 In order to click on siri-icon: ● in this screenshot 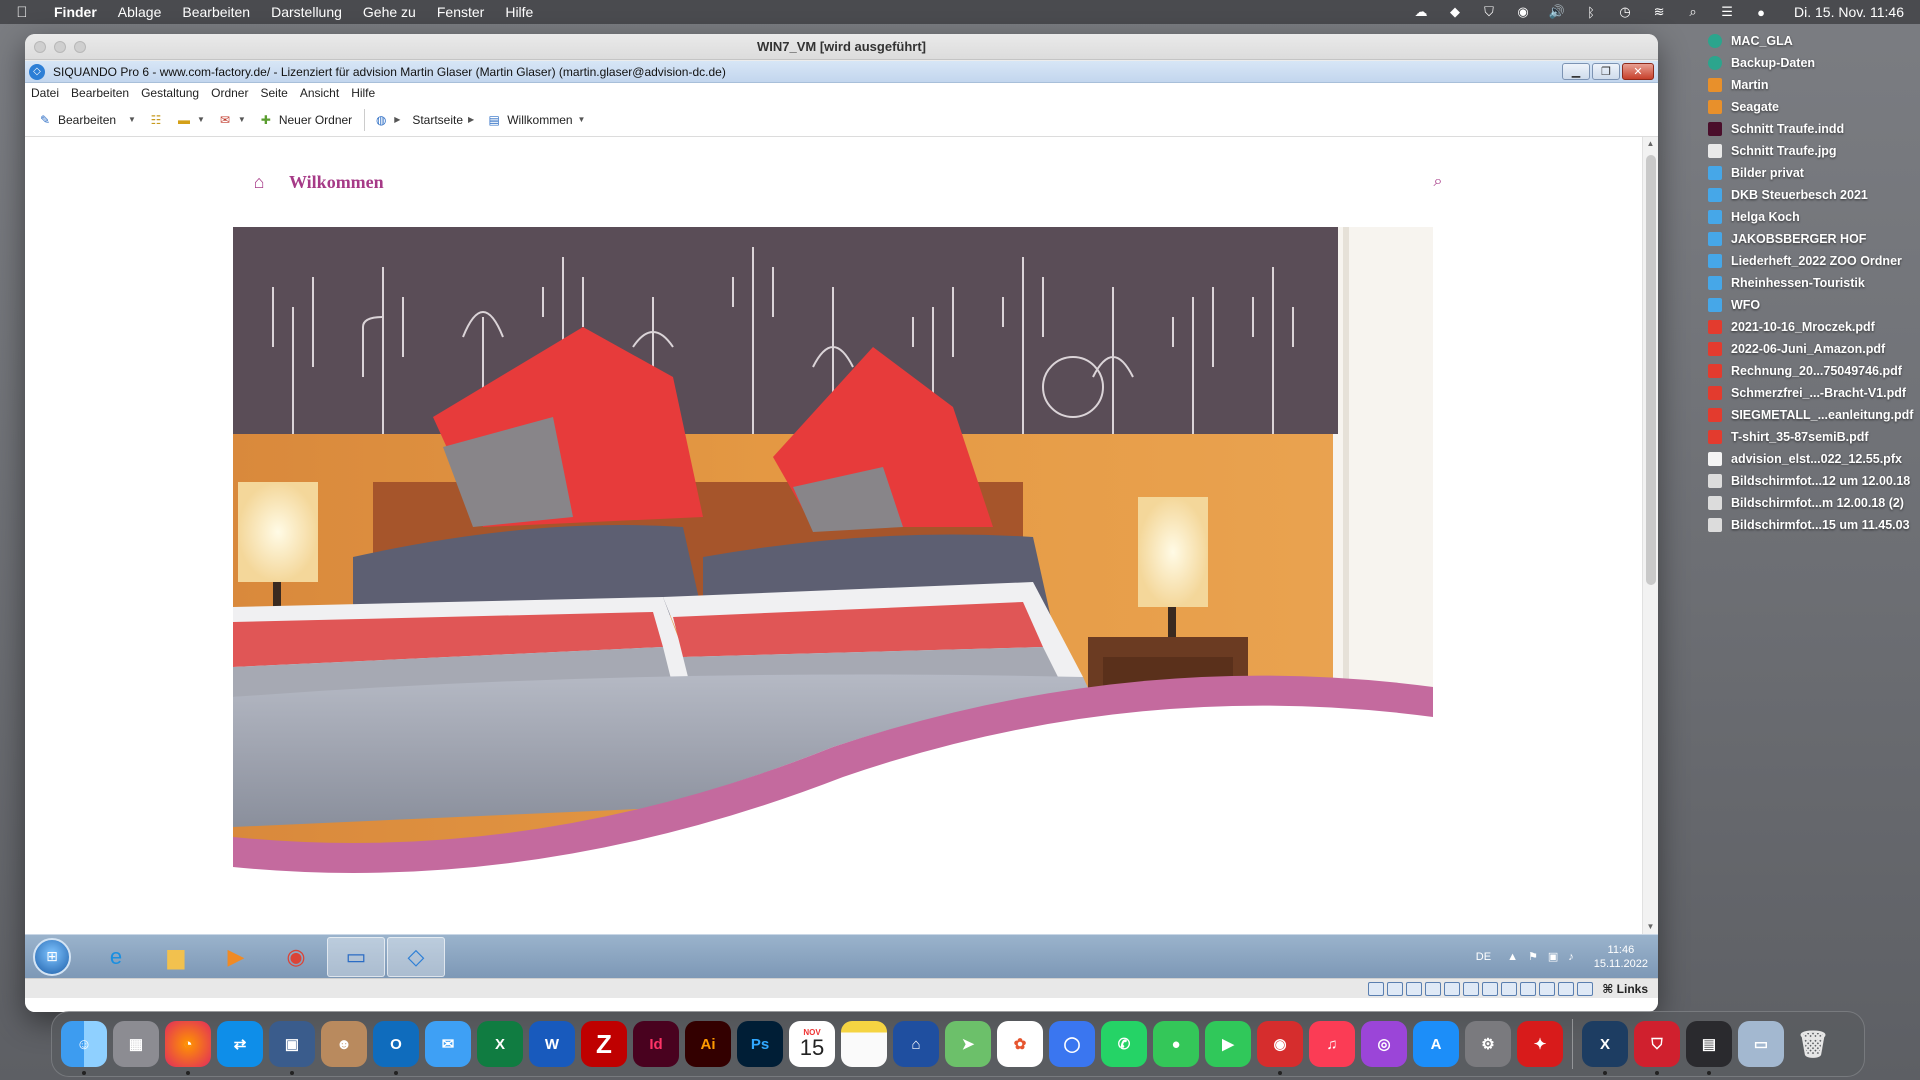, I will do `click(1761, 12)`.